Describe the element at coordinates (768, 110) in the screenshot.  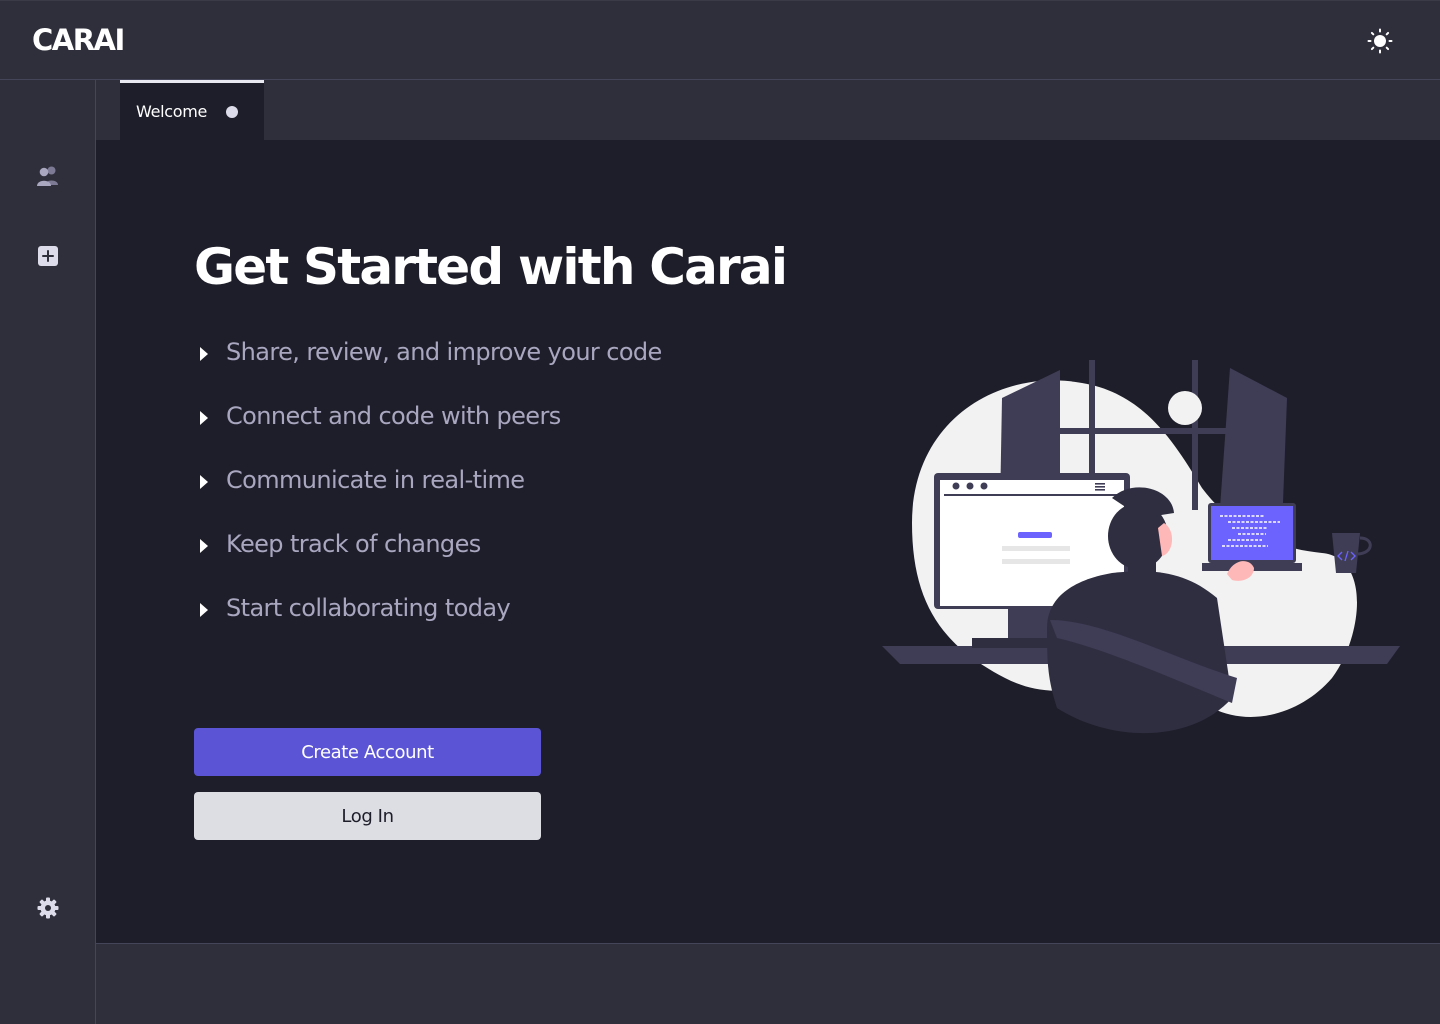
I see `tab-bar: Welcome` at that location.